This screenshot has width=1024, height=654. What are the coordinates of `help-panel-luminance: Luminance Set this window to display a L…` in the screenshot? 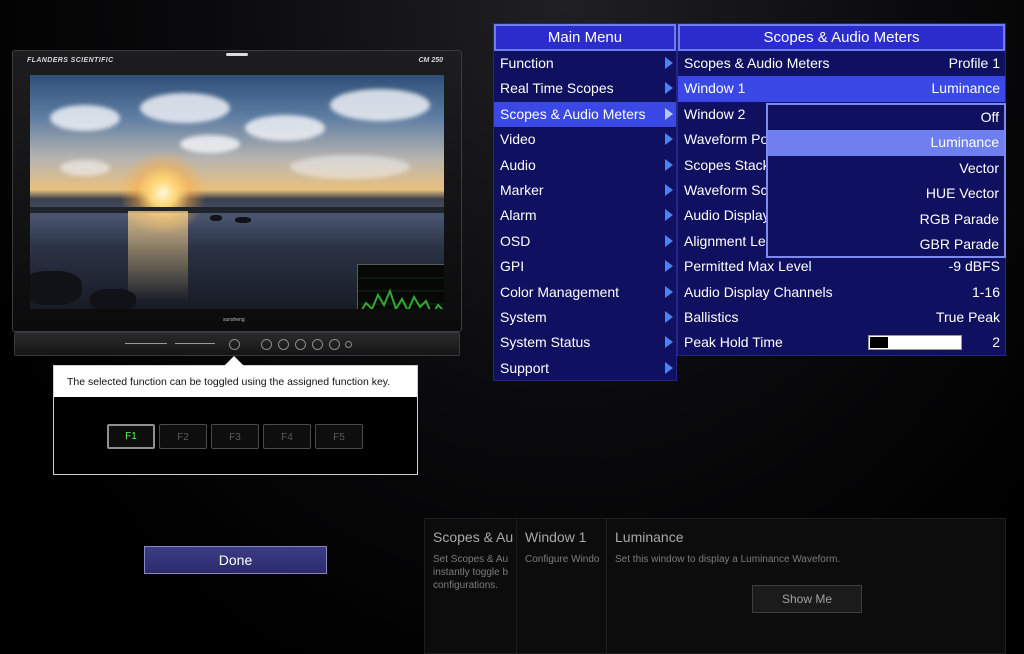 It's located at (806, 586).